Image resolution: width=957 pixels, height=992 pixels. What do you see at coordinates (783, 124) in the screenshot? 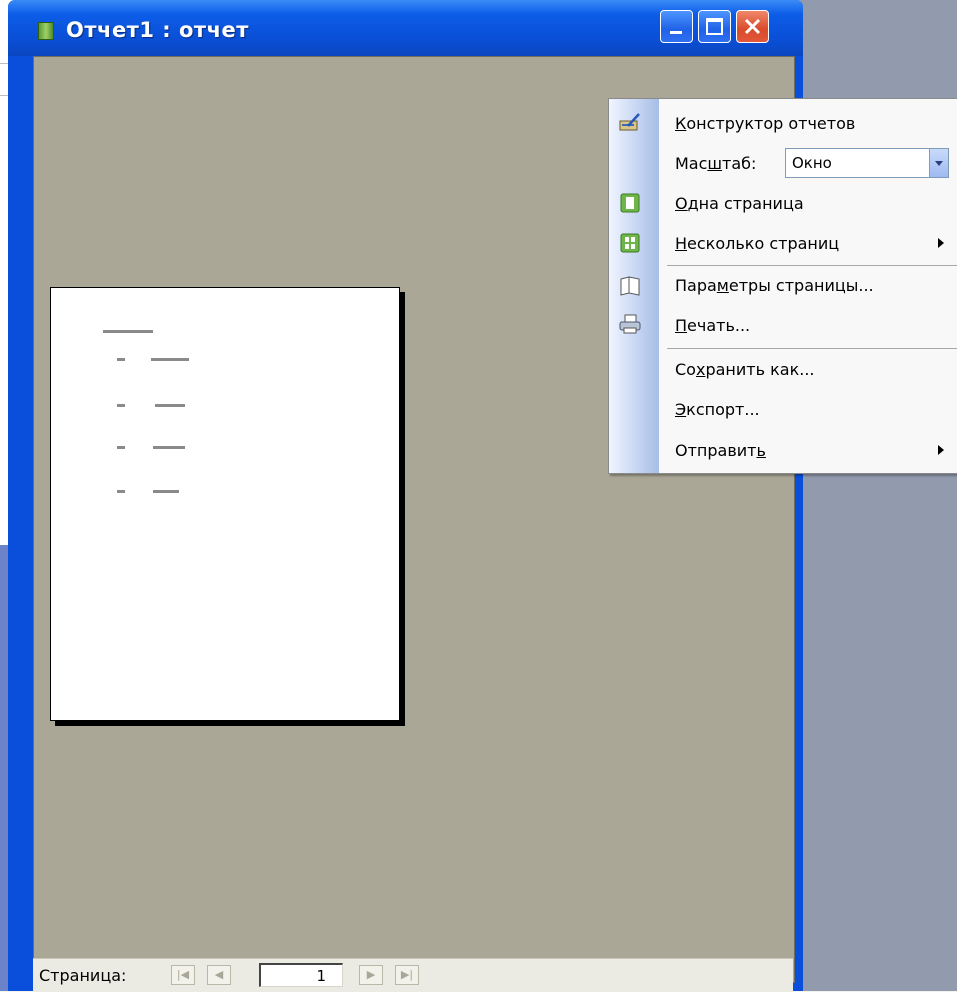
I see `menu-item-report-design: Конструктор отчетов` at bounding box center [783, 124].